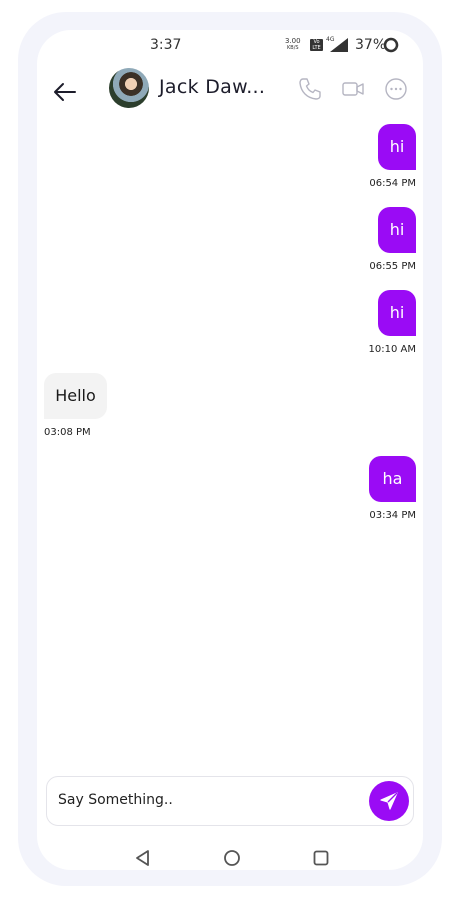 The width and height of the screenshot is (460, 900). I want to click on video-icon, so click(353, 89).